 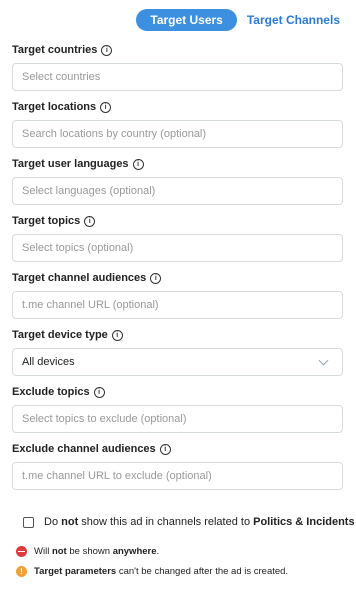 What do you see at coordinates (240, 20) in the screenshot?
I see `audience-tabs: Target Users Target Channels` at bounding box center [240, 20].